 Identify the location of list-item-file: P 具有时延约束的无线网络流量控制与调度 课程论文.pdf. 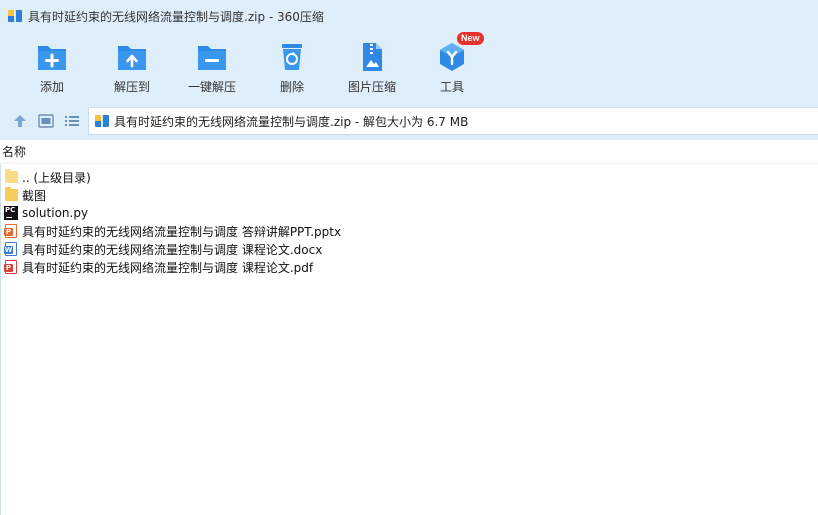
(409, 267).